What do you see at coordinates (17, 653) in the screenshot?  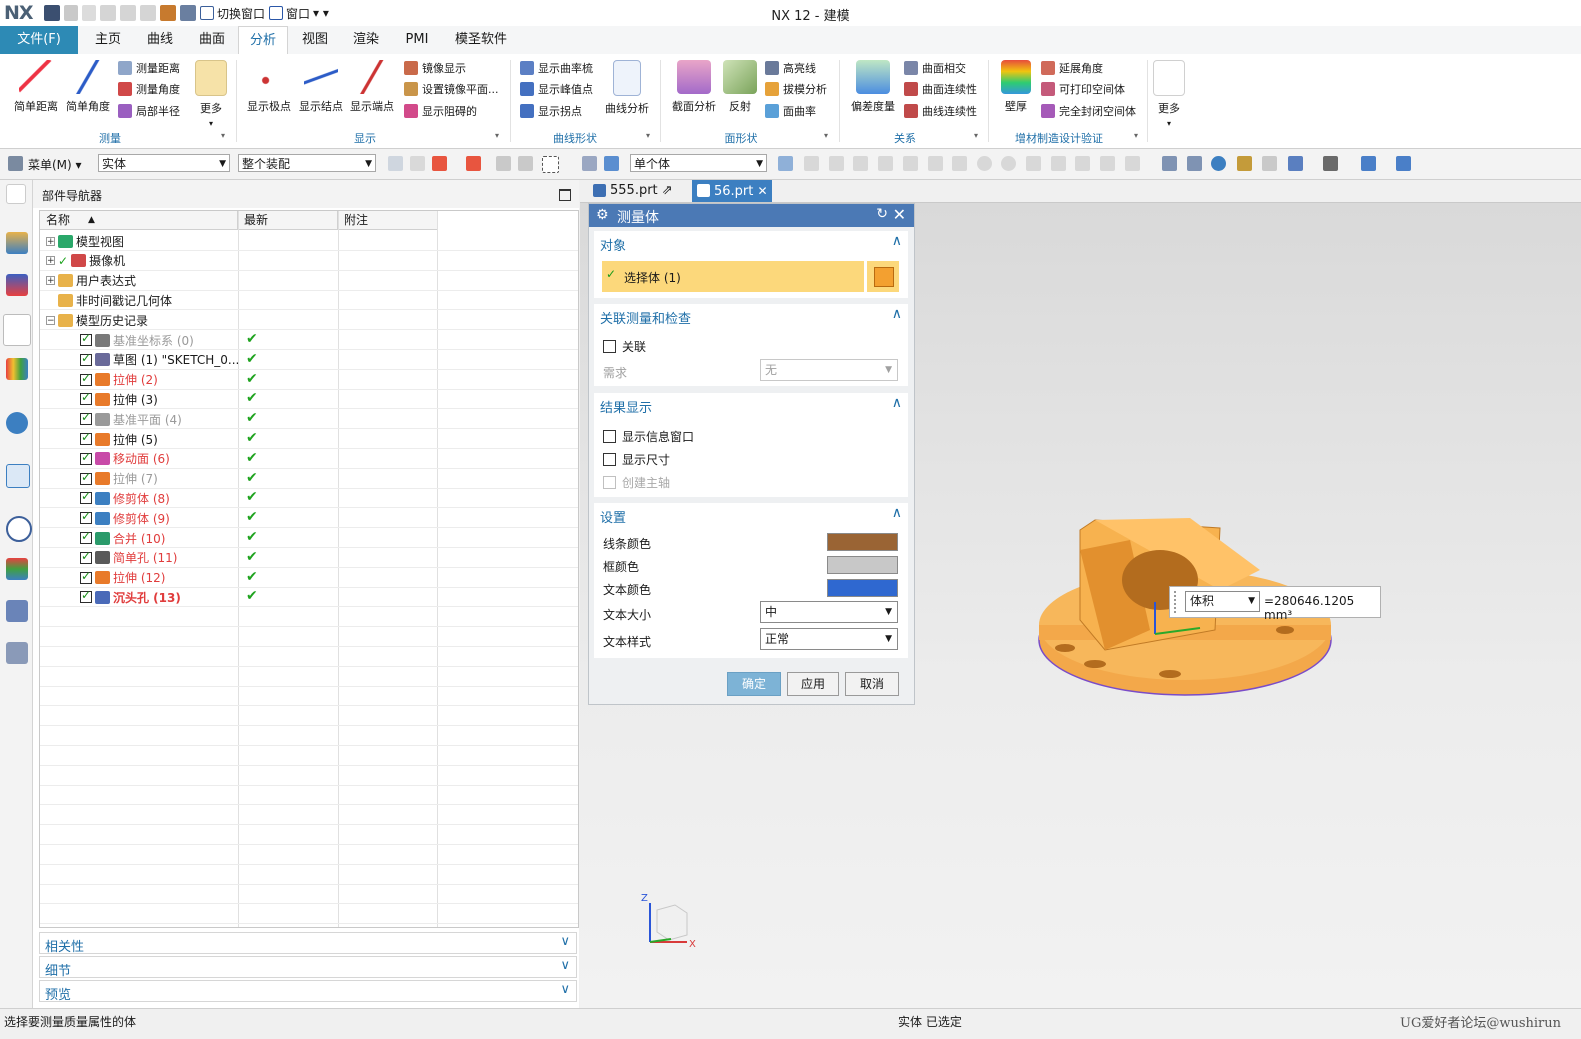 I see `roles-icon` at bounding box center [17, 653].